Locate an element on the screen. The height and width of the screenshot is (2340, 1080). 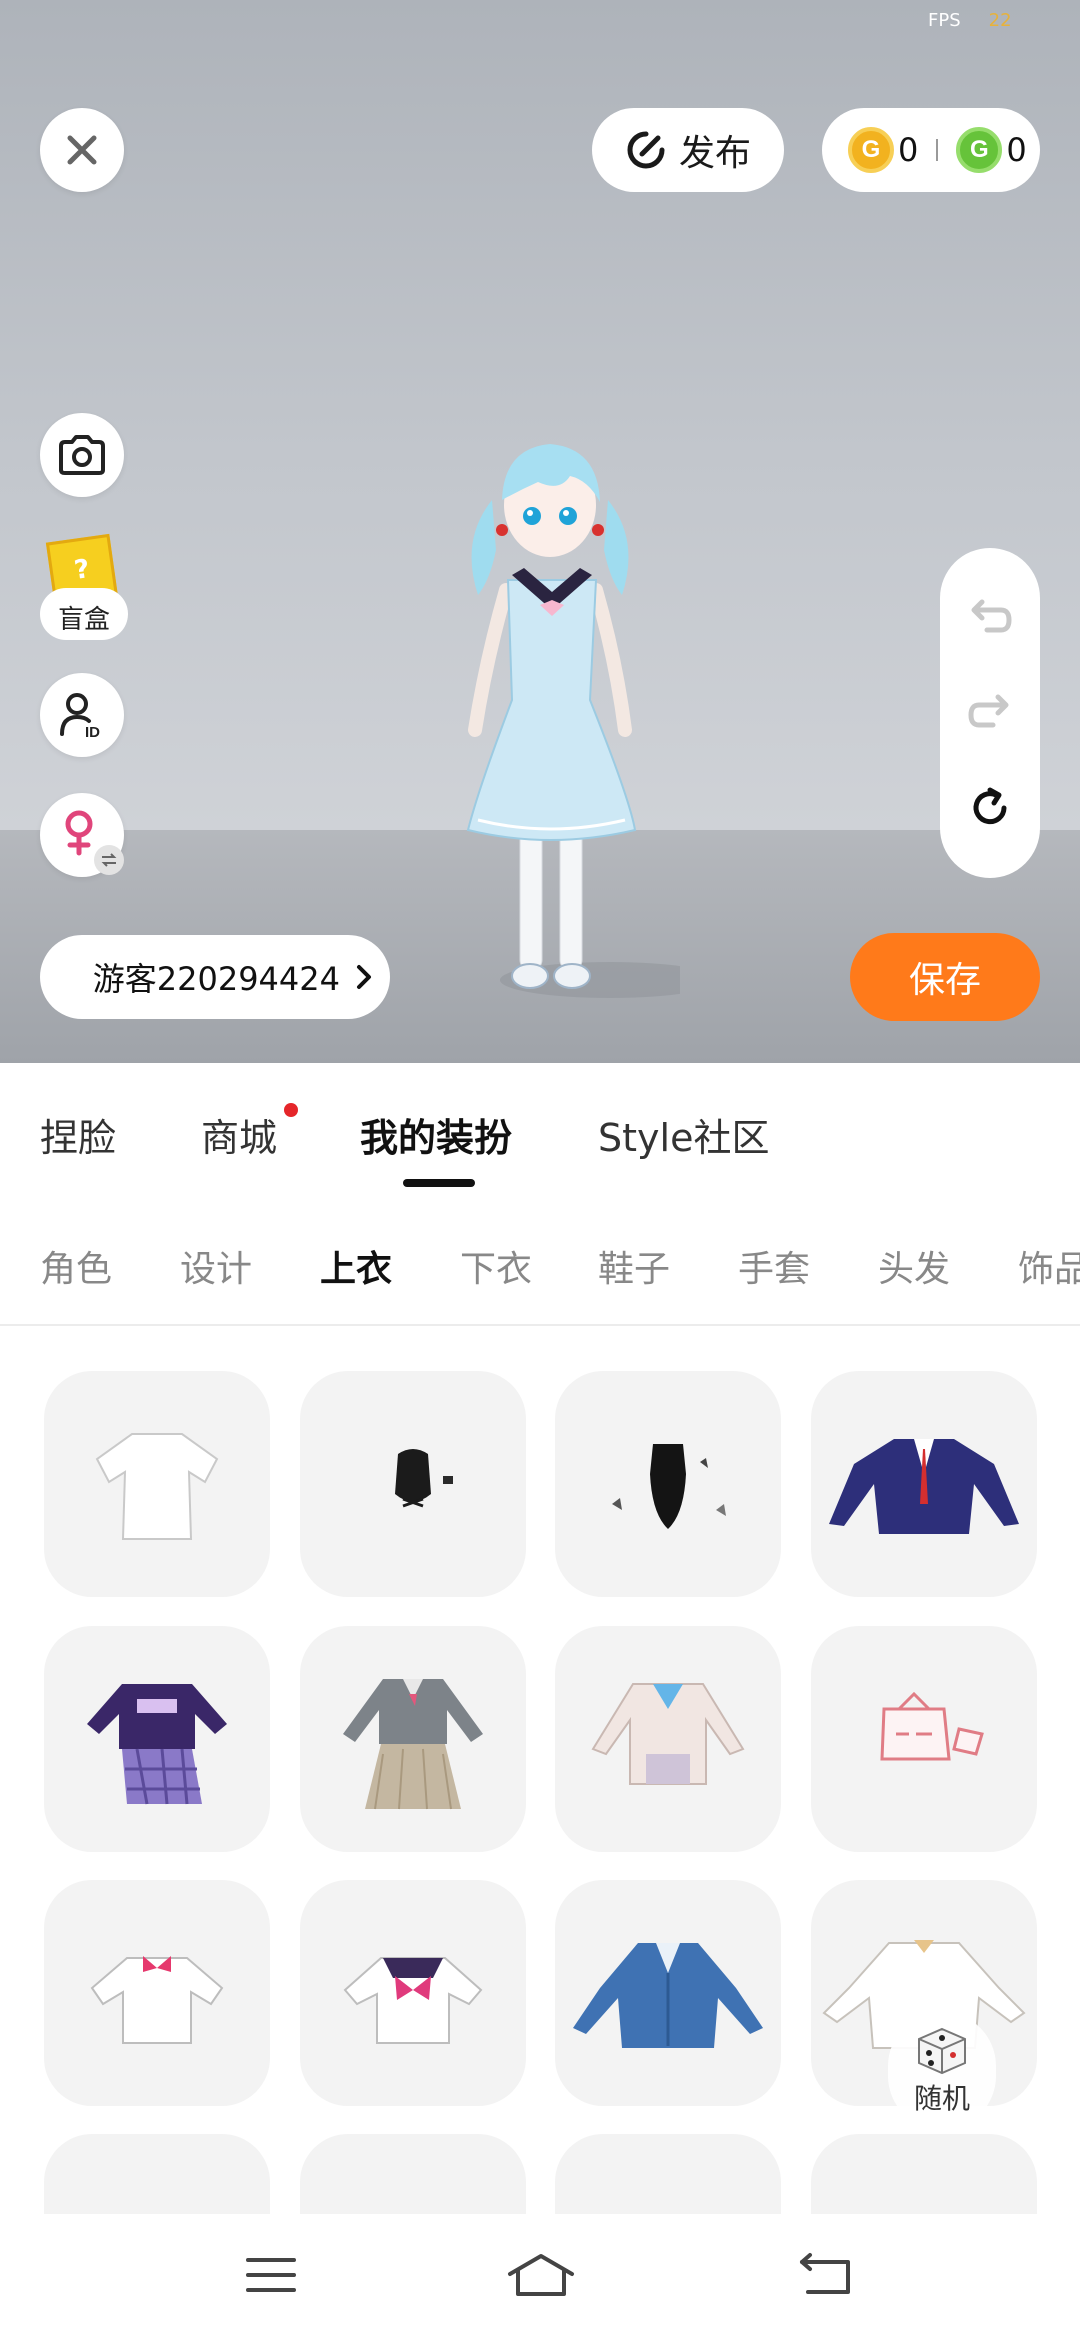
publish-icon is located at coordinates (646, 150).